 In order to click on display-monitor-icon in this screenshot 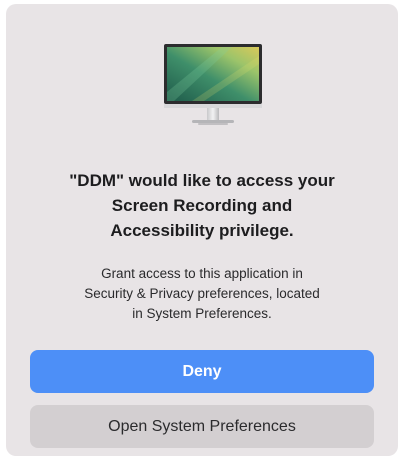, I will do `click(213, 85)`.